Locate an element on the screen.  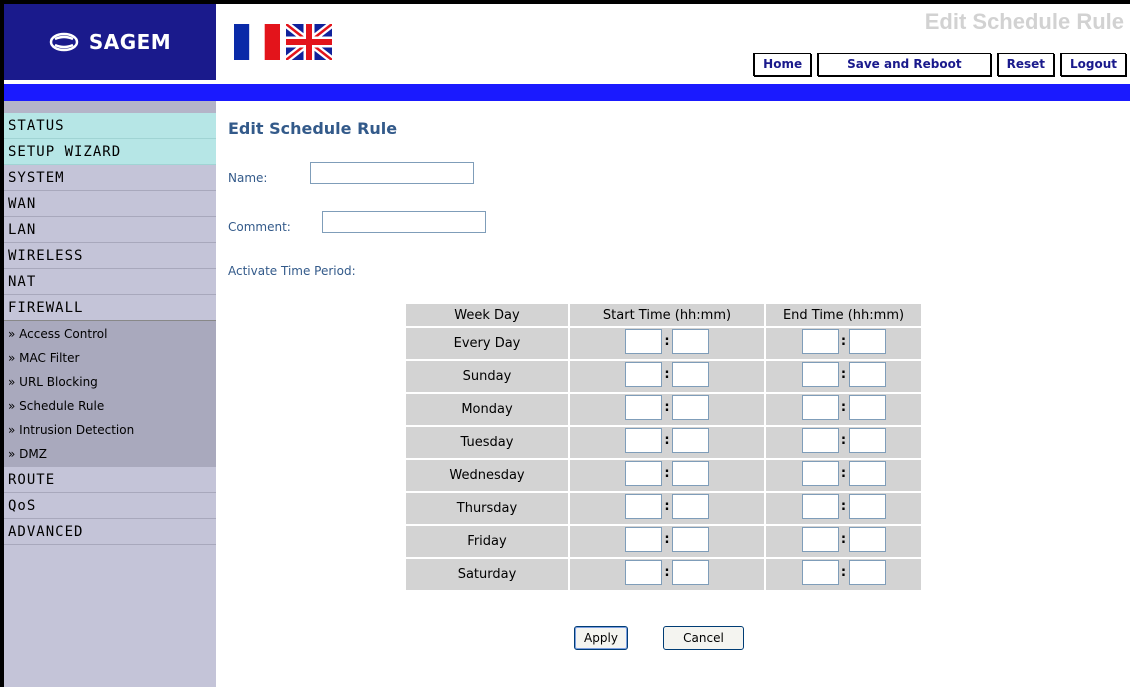
sidebar-item-qos: QoS is located at coordinates (110, 506).